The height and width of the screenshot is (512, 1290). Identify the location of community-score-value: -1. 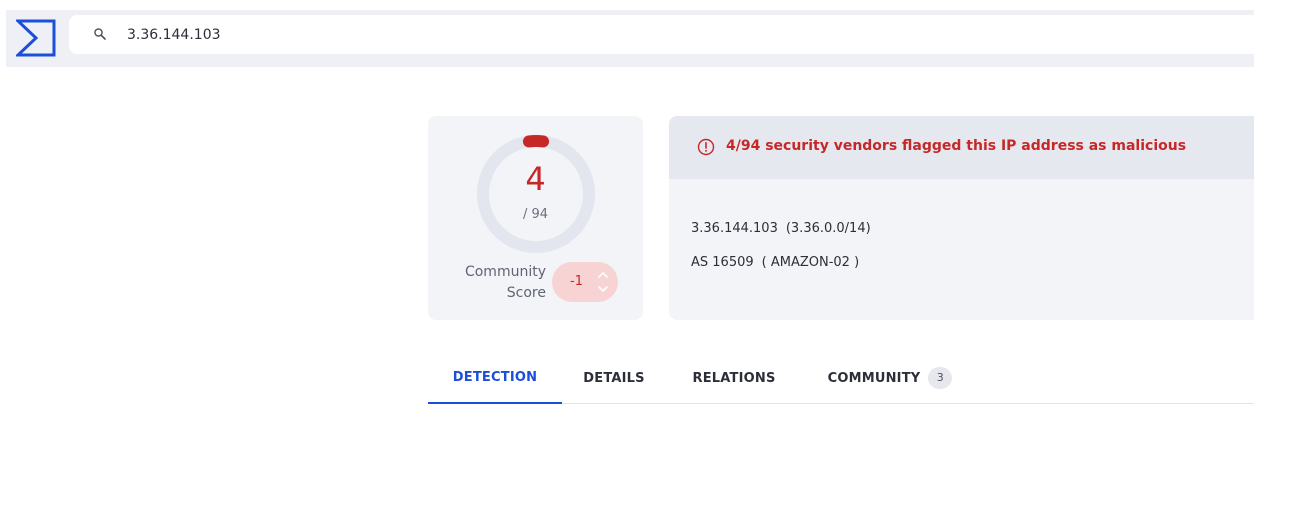
(576, 281).